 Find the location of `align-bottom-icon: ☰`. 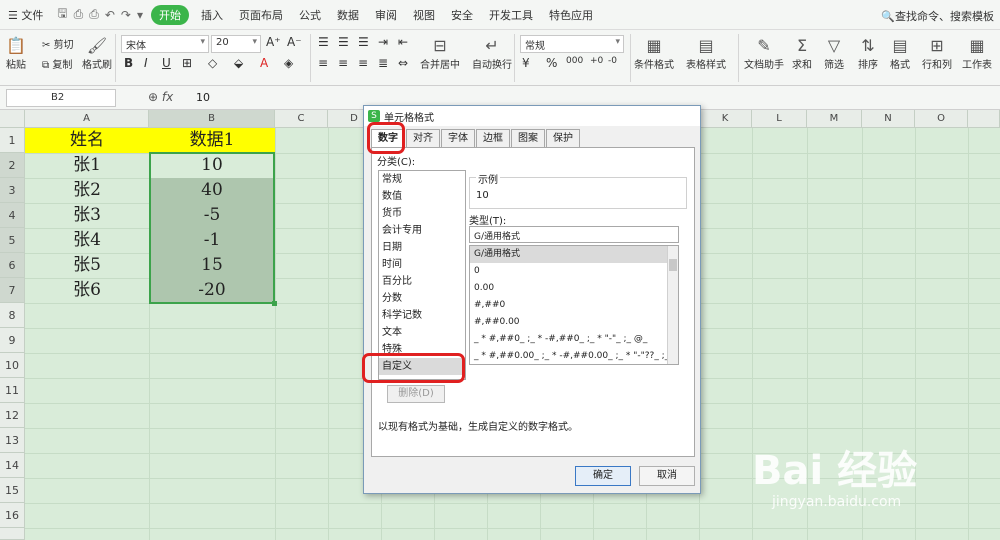

align-bottom-icon: ☰ is located at coordinates (363, 42).